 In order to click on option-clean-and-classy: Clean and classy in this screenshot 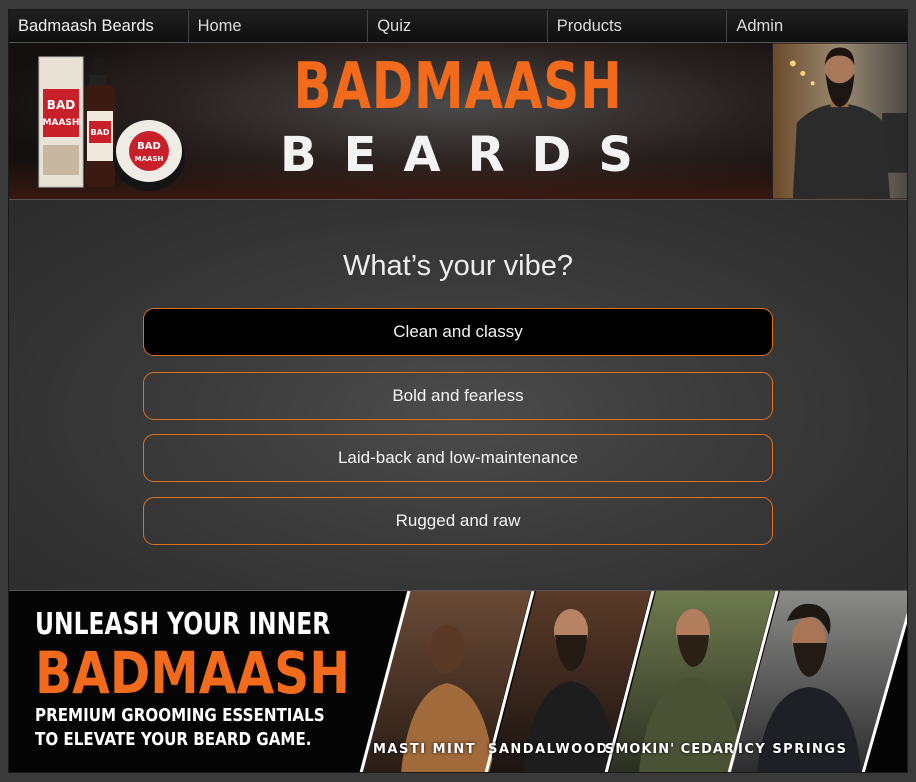, I will do `click(458, 332)`.